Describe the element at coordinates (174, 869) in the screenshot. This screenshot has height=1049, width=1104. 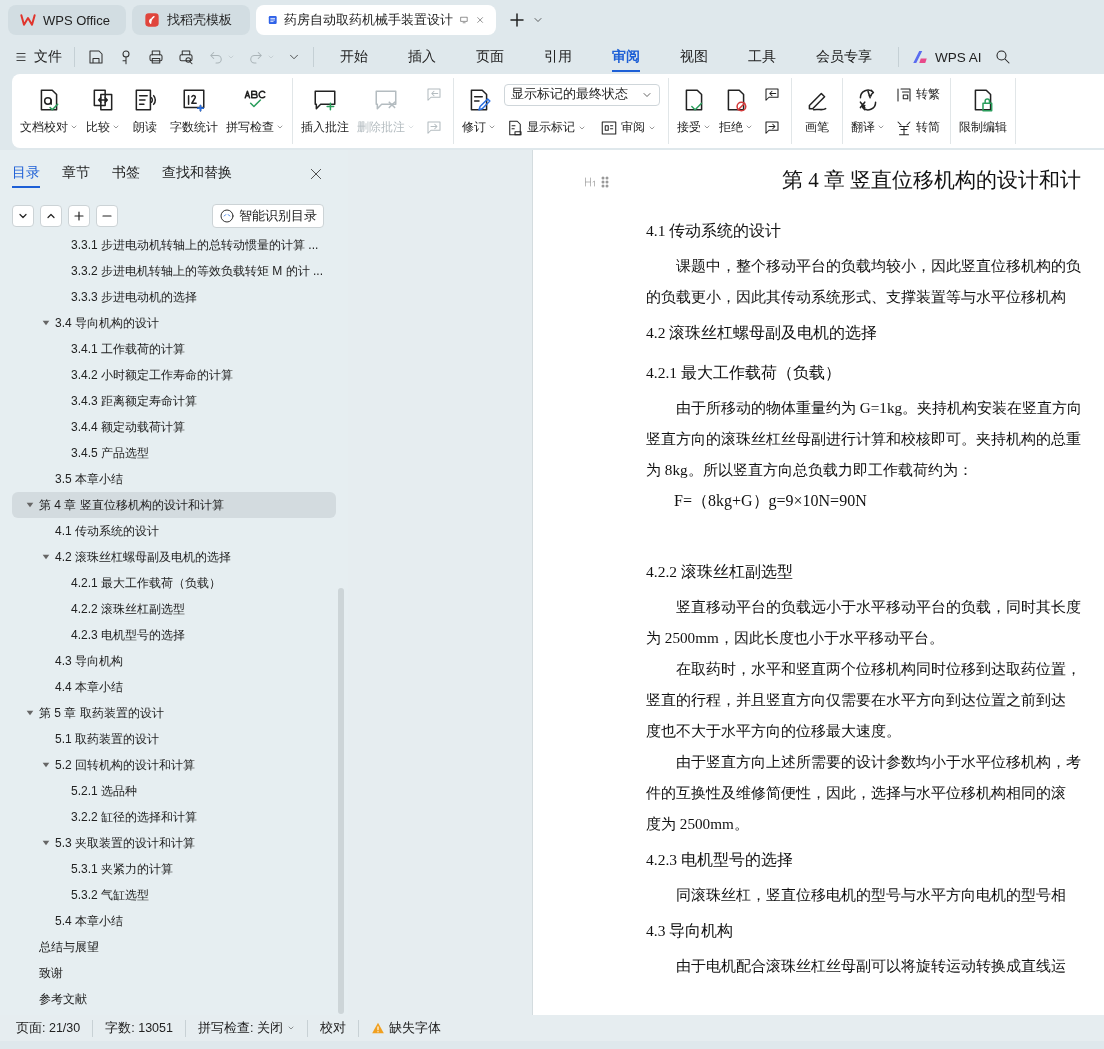
I see `outline-item: 5.3.1 夹紧力的计算` at that location.